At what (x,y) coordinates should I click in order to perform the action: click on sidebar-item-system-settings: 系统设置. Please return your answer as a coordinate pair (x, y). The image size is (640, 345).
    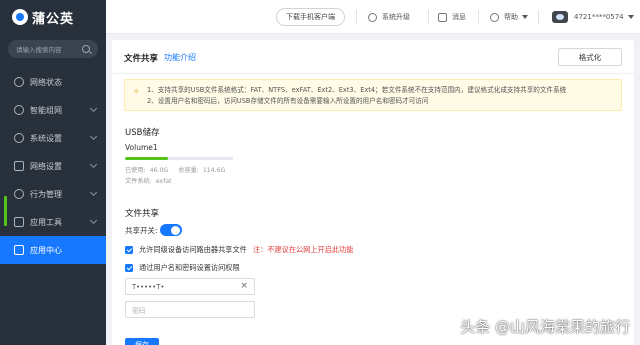
    Looking at the image, I should click on (53, 138).